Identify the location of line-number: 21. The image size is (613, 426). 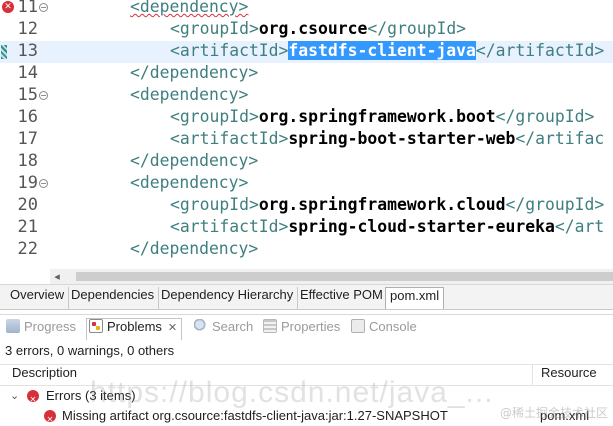
(27, 227).